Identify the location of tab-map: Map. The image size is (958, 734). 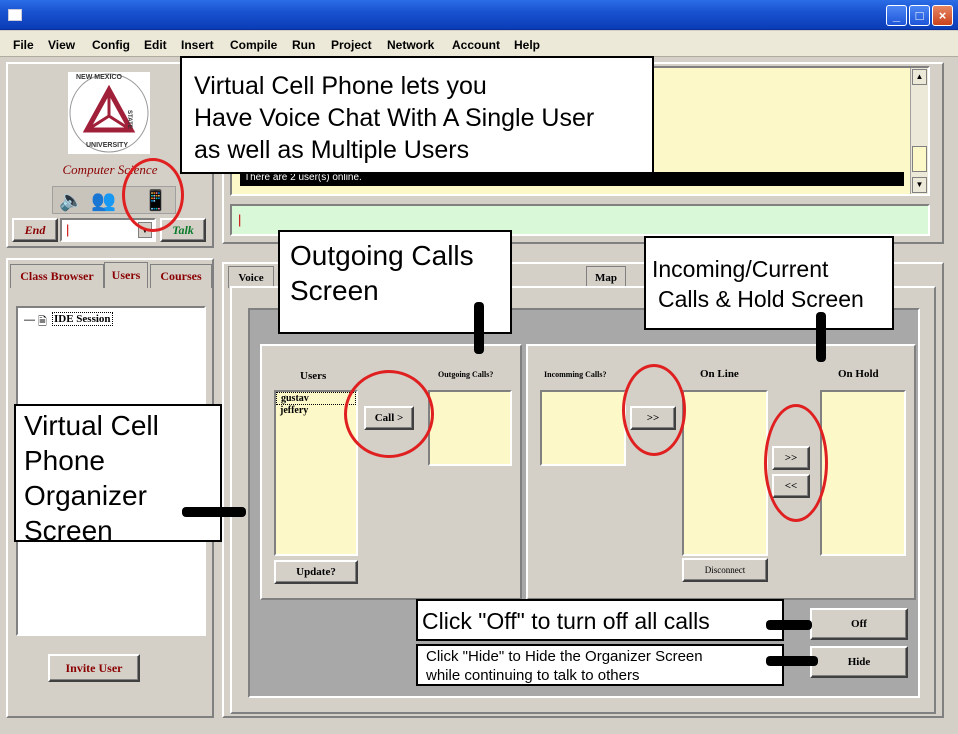
(606, 277).